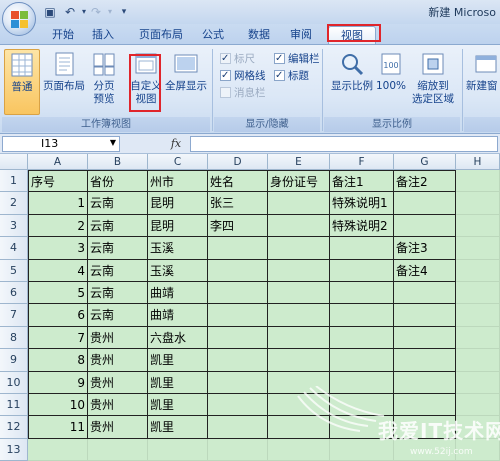 The width and height of the screenshot is (500, 461). I want to click on column-header-h: H, so click(478, 162).